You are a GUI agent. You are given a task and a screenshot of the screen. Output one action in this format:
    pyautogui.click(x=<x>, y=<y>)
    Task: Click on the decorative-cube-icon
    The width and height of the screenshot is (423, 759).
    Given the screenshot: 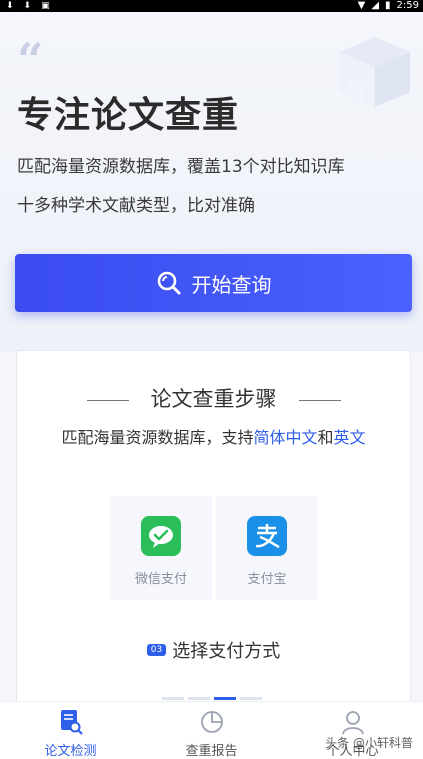 What is the action you would take?
    pyautogui.click(x=375, y=72)
    